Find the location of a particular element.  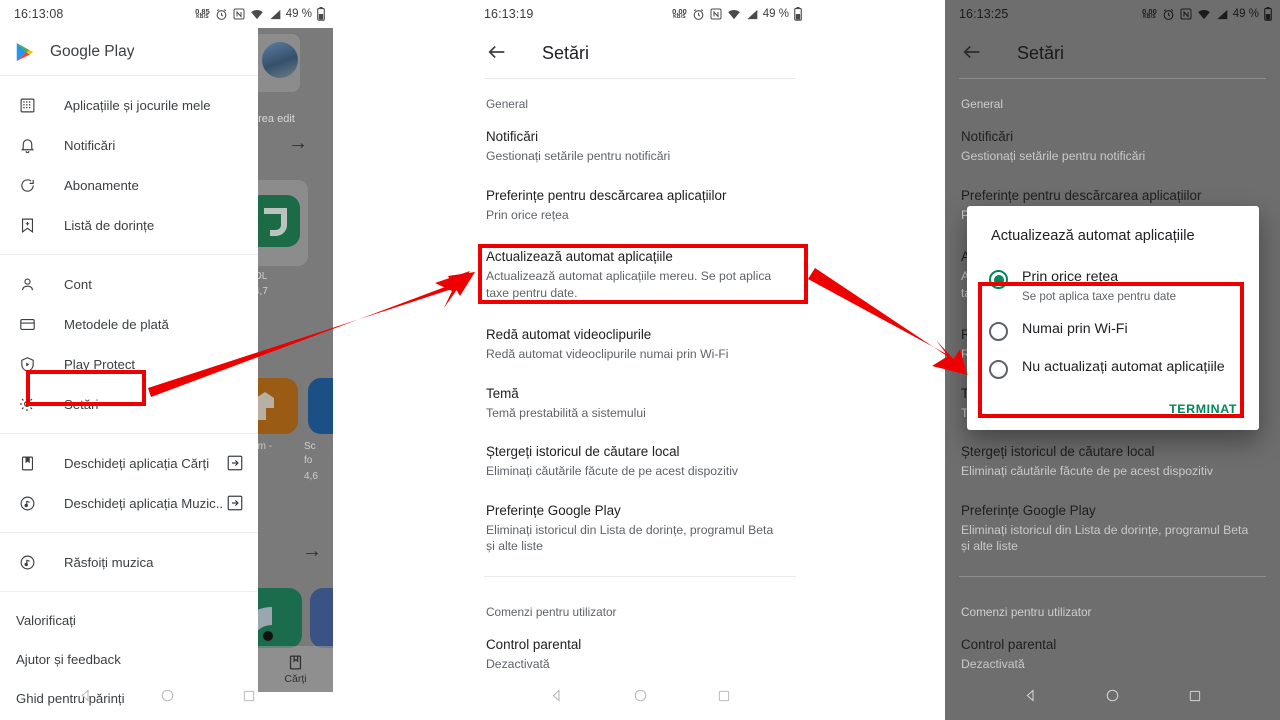

status-time: 16:13:25 is located at coordinates (984, 14).